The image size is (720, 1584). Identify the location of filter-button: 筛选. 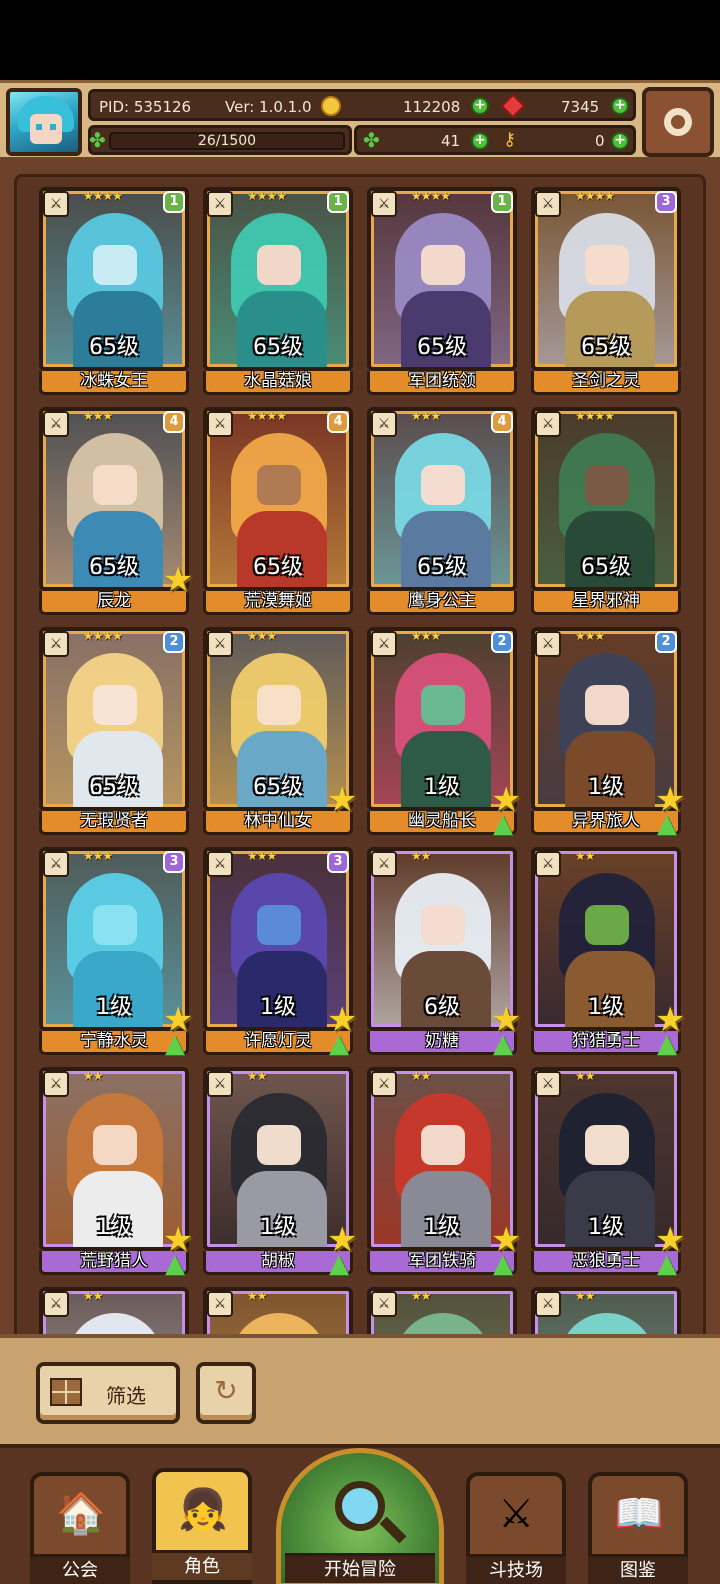
(108, 1393).